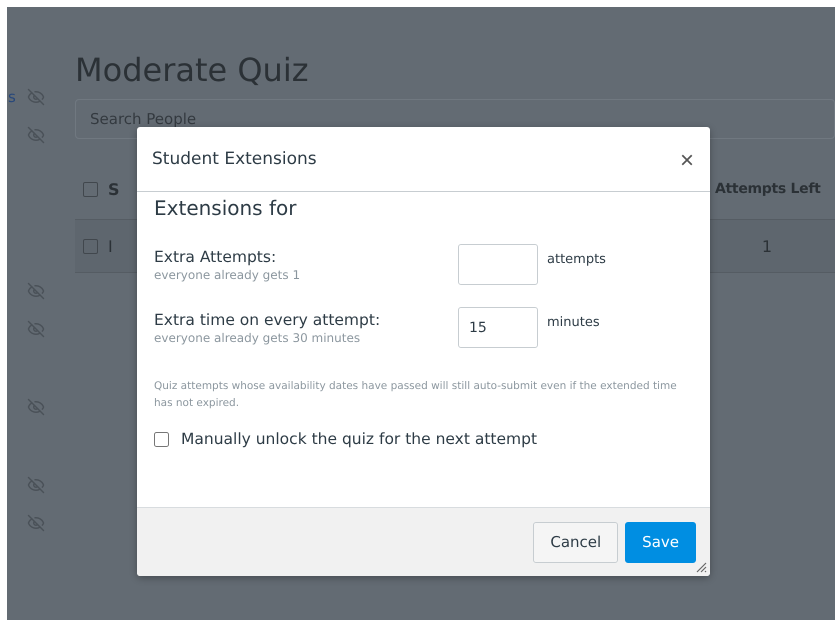 The image size is (835, 620). What do you see at coordinates (268, 320) in the screenshot?
I see `field-label: Extra time on every attempt:` at bounding box center [268, 320].